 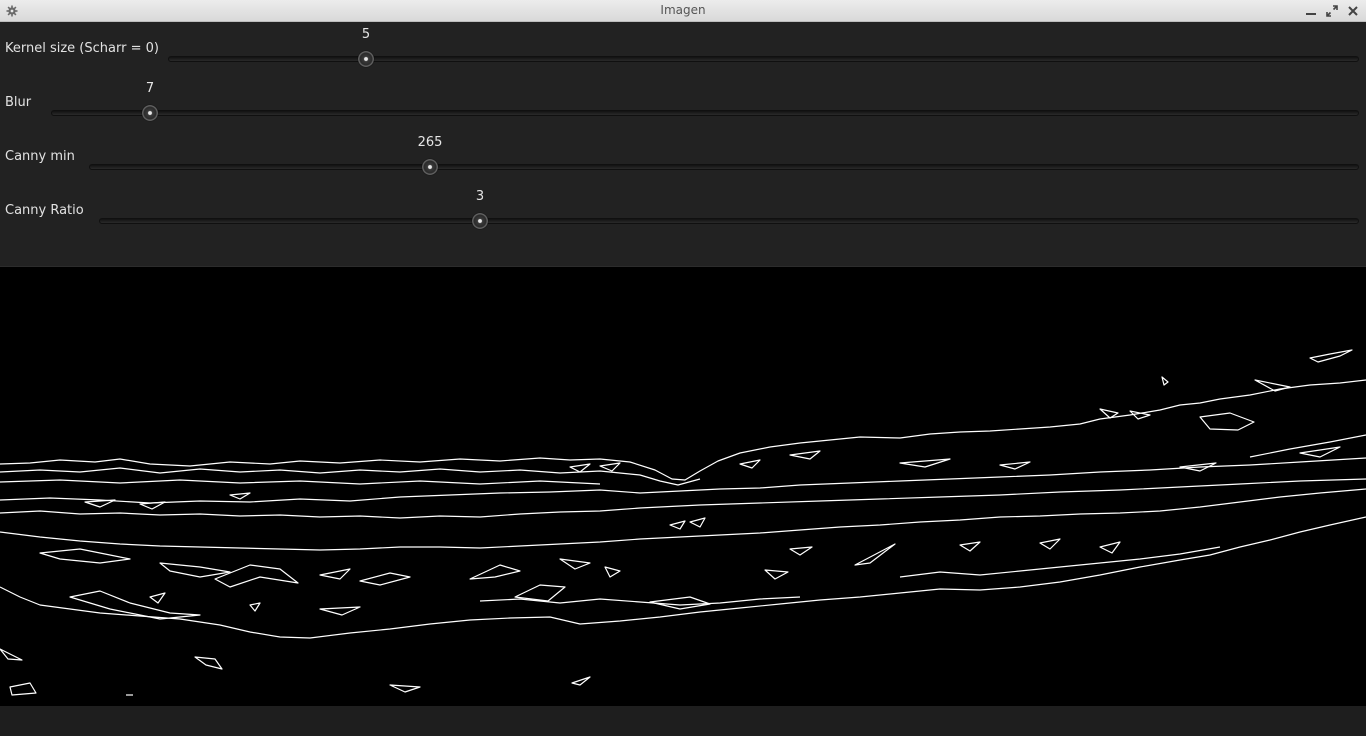 What do you see at coordinates (150, 88) in the screenshot?
I see `trackbar-value: 7` at bounding box center [150, 88].